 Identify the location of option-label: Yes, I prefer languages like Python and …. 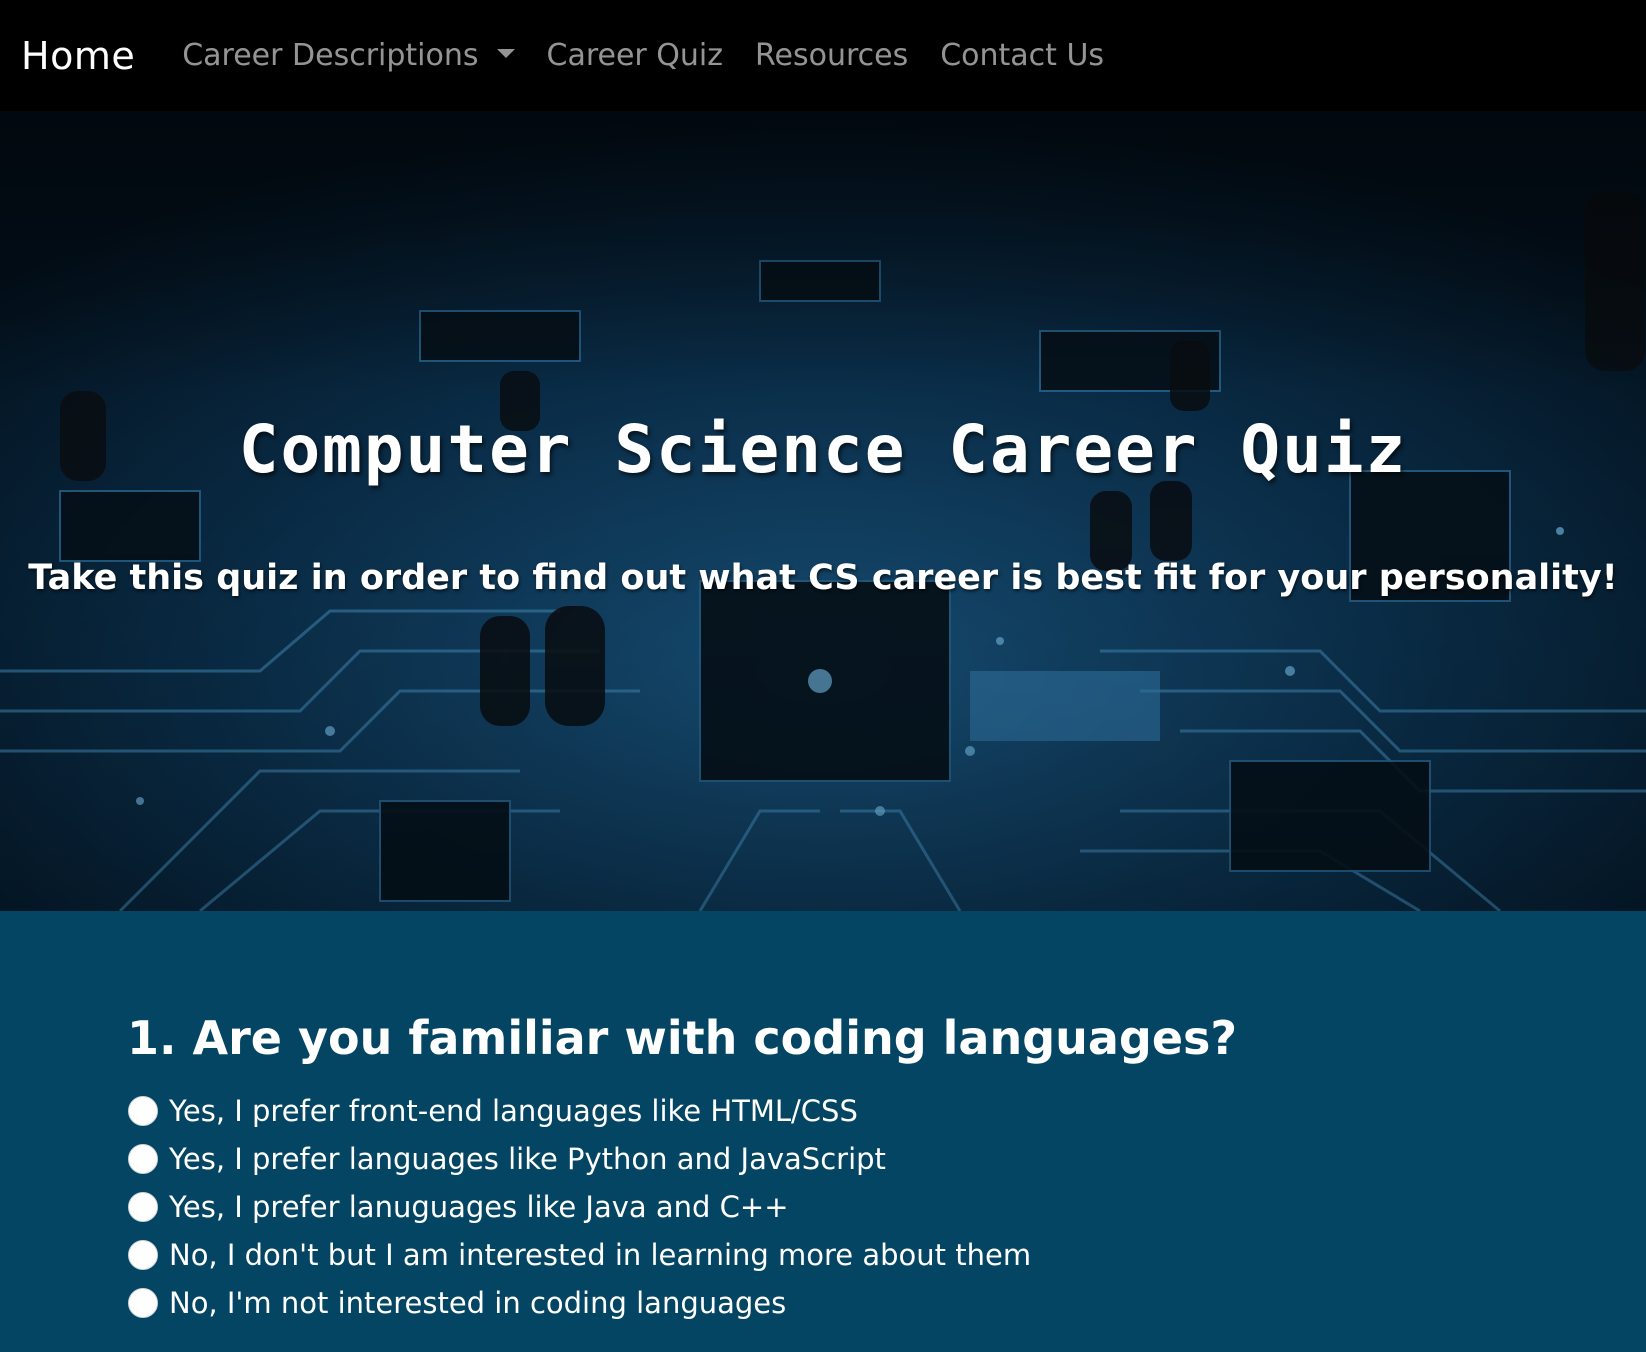
(527, 1159).